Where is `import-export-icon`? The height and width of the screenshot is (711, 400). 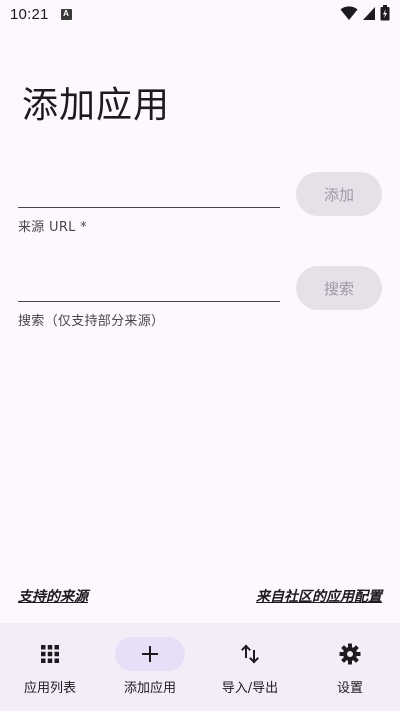 import-export-icon is located at coordinates (250, 654).